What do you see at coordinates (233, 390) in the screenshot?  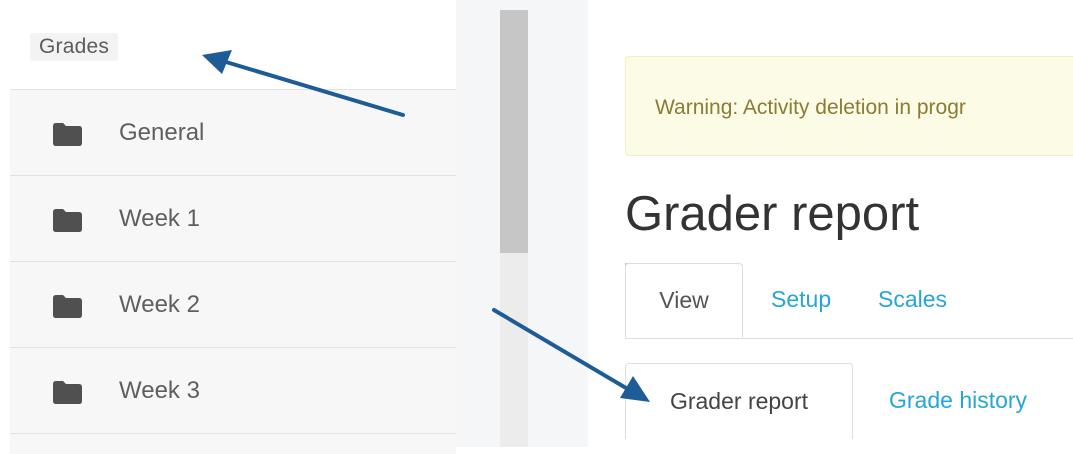 I see `sidebar-item-week-3: Week 3` at bounding box center [233, 390].